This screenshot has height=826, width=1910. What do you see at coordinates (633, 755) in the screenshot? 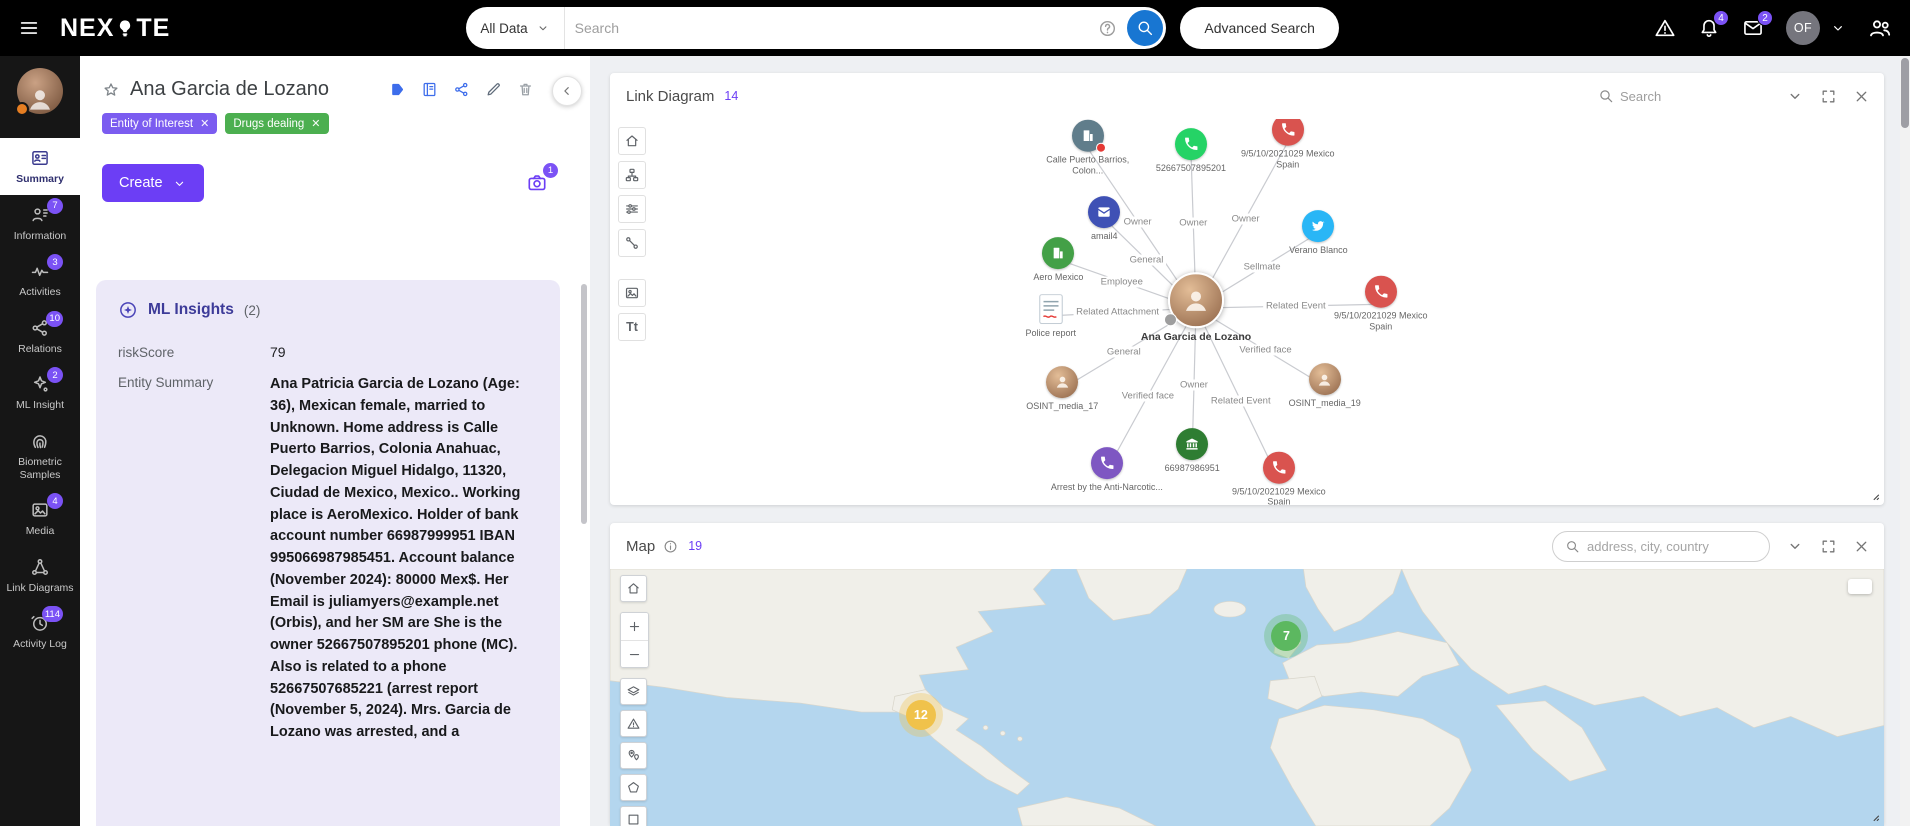
I see `map-pins-button` at bounding box center [633, 755].